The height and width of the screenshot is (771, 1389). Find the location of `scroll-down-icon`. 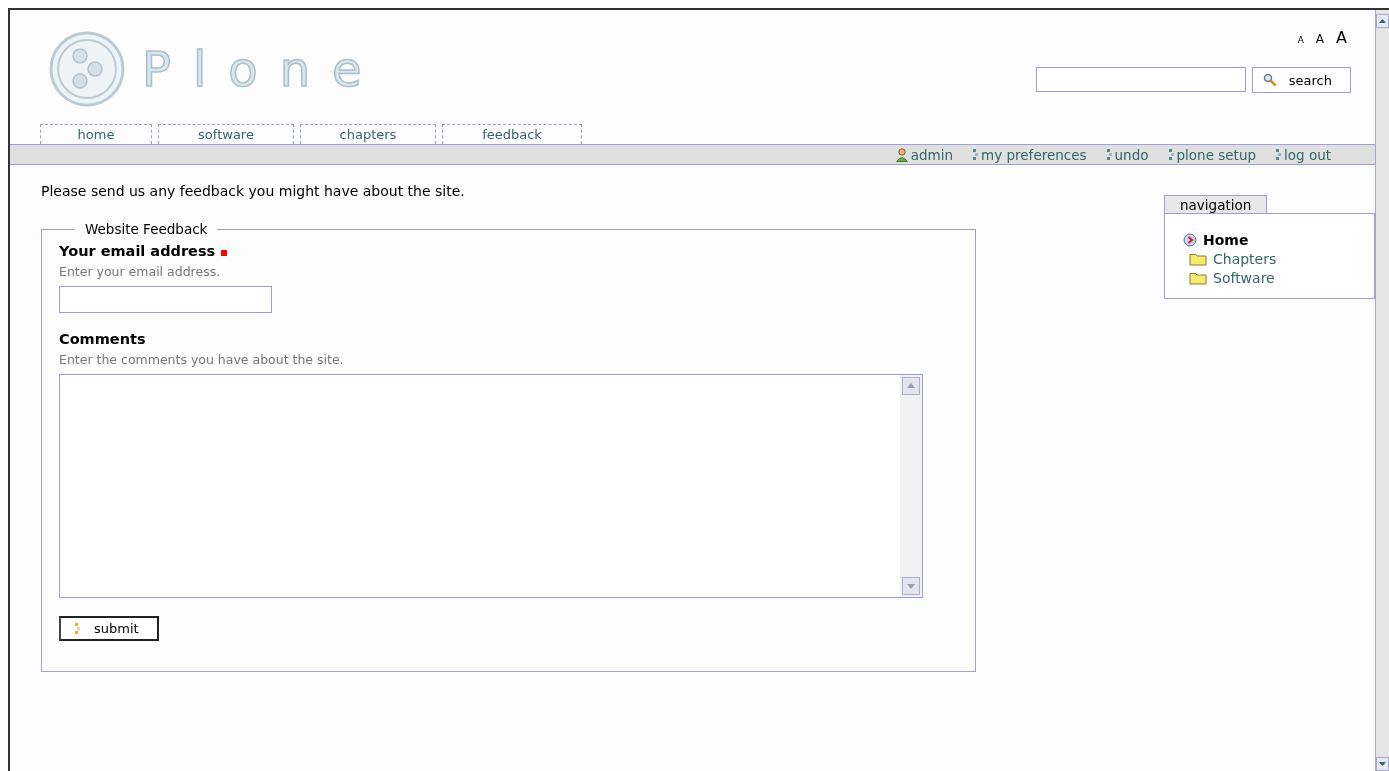

scroll-down-icon is located at coordinates (1382, 764).